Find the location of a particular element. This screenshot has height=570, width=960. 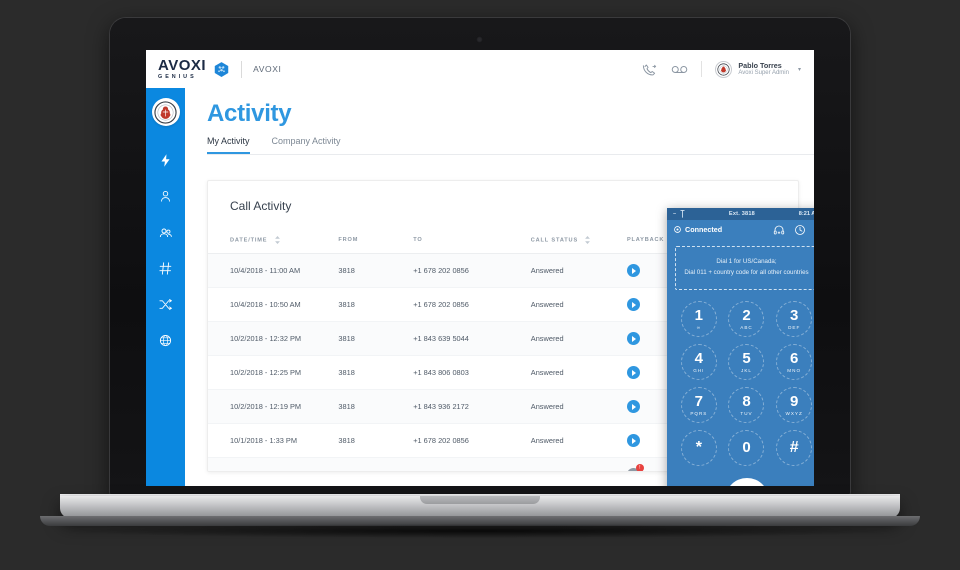

tab-company-activity: Company Activity is located at coordinates (306, 145).